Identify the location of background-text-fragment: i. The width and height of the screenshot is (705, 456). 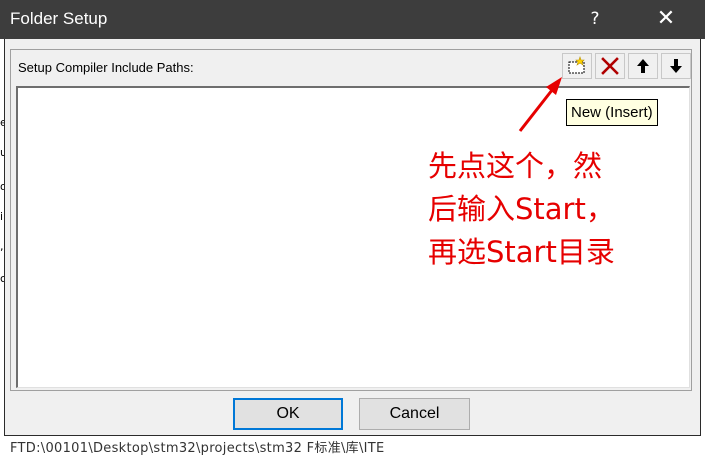
(2, 216).